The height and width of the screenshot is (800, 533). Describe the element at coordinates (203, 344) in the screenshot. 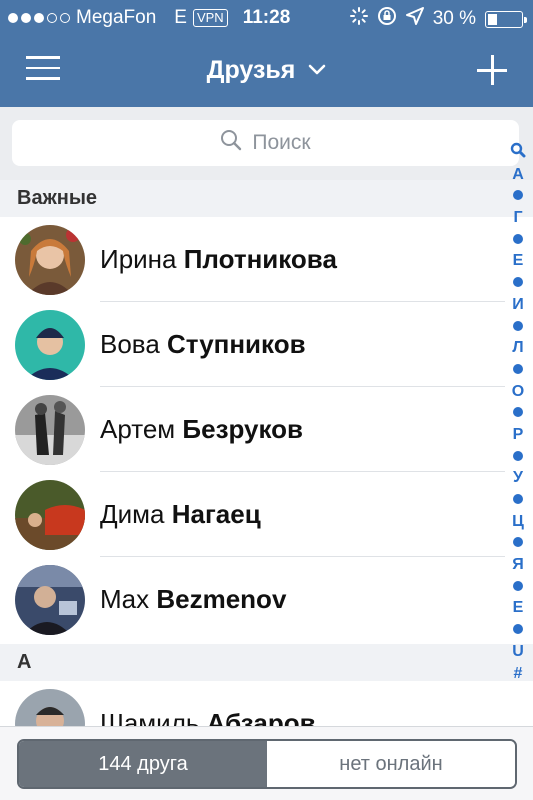

I see `friend-name: Вова Ступников` at that location.